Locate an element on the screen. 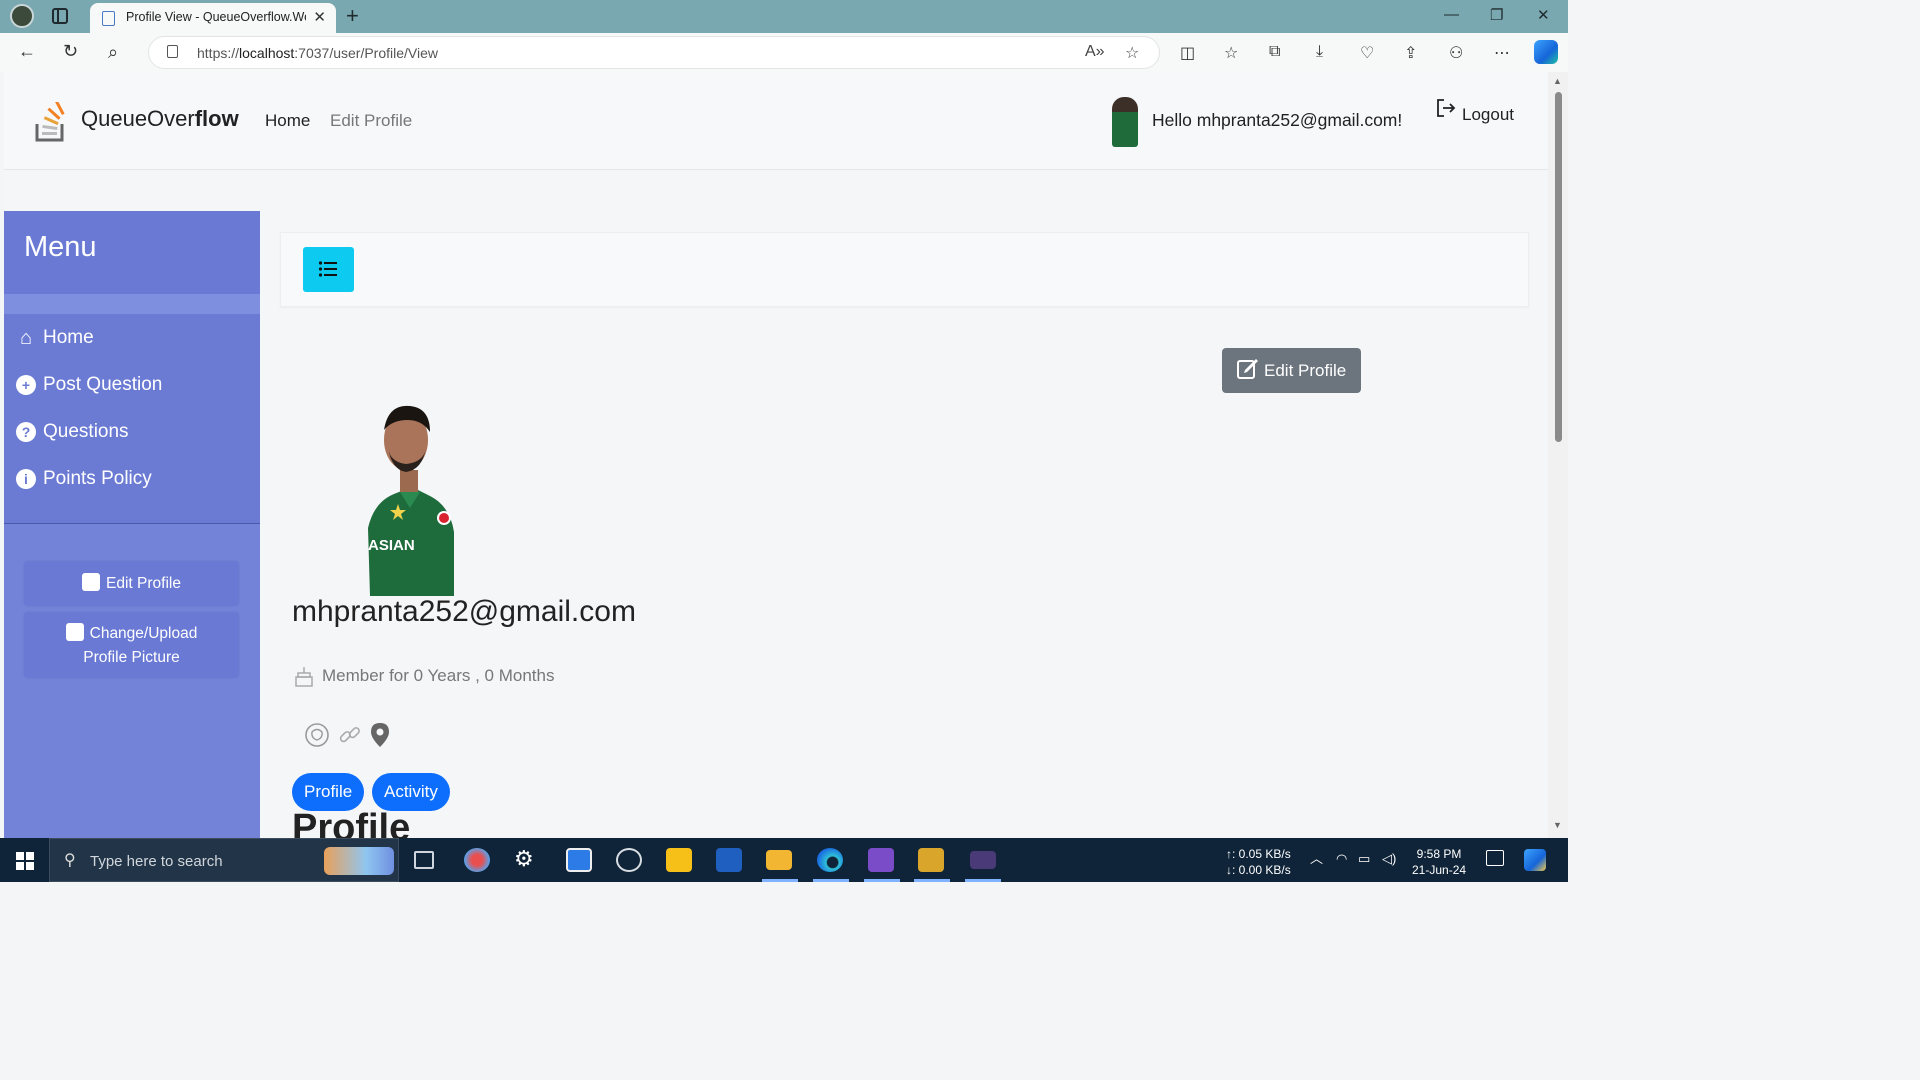  copilot-icon is located at coordinates (1546, 52).